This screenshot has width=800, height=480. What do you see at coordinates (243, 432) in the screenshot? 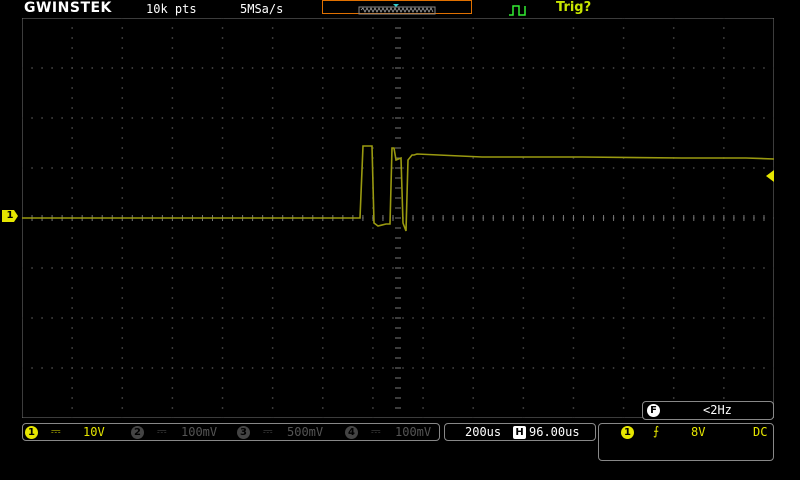
I see `channel-3-badge: 3` at bounding box center [243, 432].